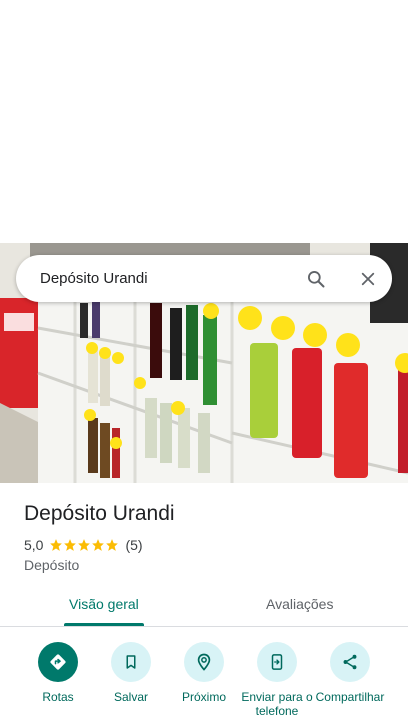 This screenshot has height=726, width=408. I want to click on save-button: Salvar, so click(131, 673).